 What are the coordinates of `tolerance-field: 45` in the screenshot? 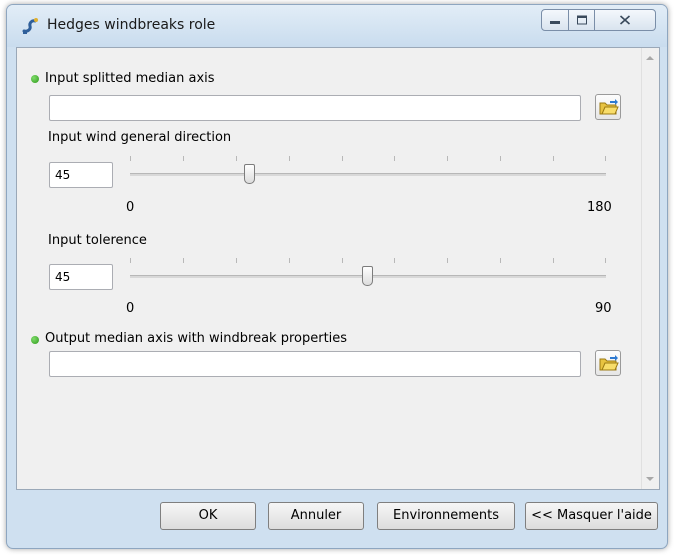 It's located at (81, 277).